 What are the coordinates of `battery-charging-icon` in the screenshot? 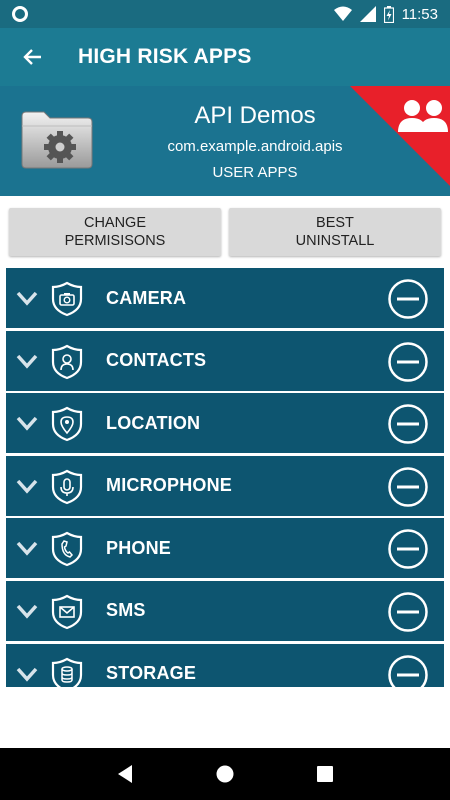 It's located at (388, 14).